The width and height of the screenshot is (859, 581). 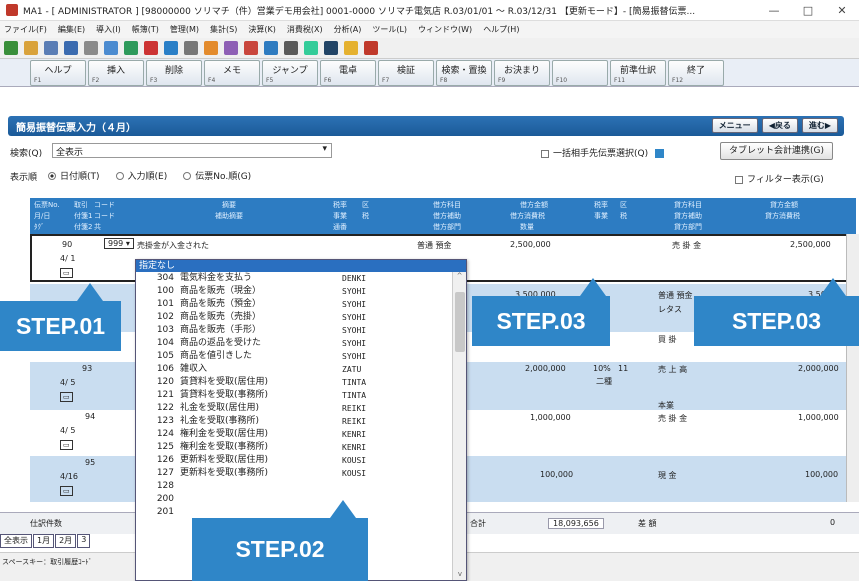 I want to click on dropdown-item: 120 賃貸料を受取(居住用) TINTA, so click(x=301, y=382).